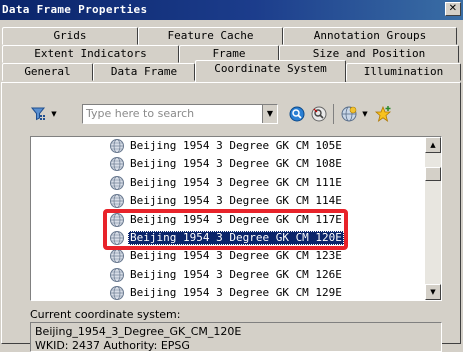 Image resolution: width=463 pixels, height=352 pixels. Describe the element at coordinates (236, 238) in the screenshot. I see `list-item-label: Beijing 1954 3 Degree GK CM 120E` at that location.